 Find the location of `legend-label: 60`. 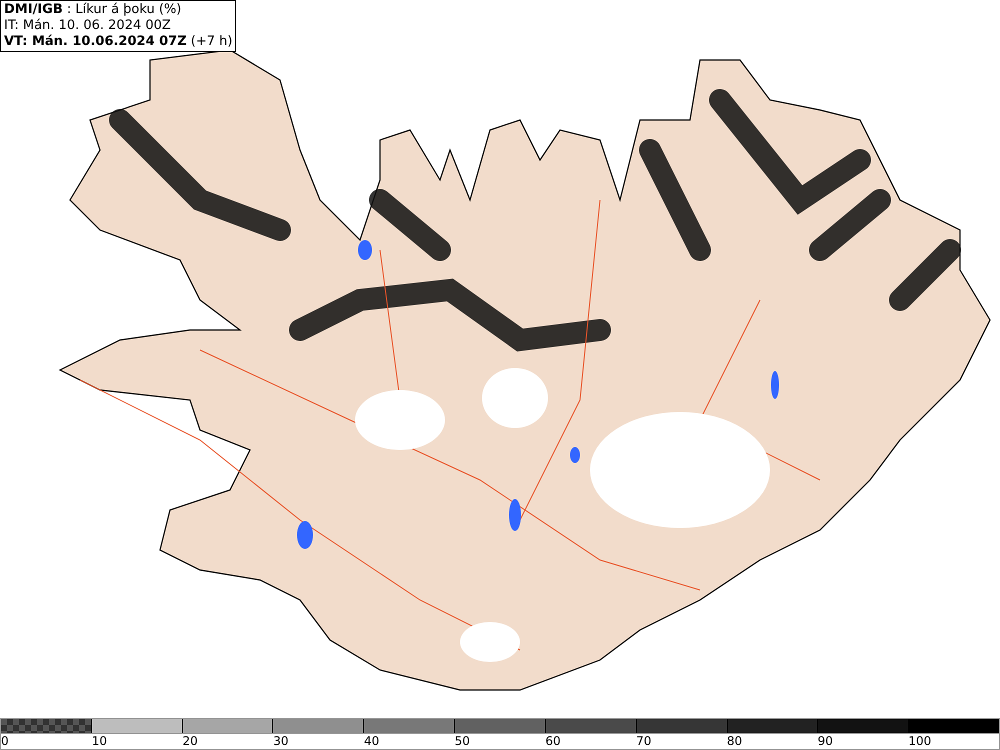

legend-label: 60 is located at coordinates (553, 741).